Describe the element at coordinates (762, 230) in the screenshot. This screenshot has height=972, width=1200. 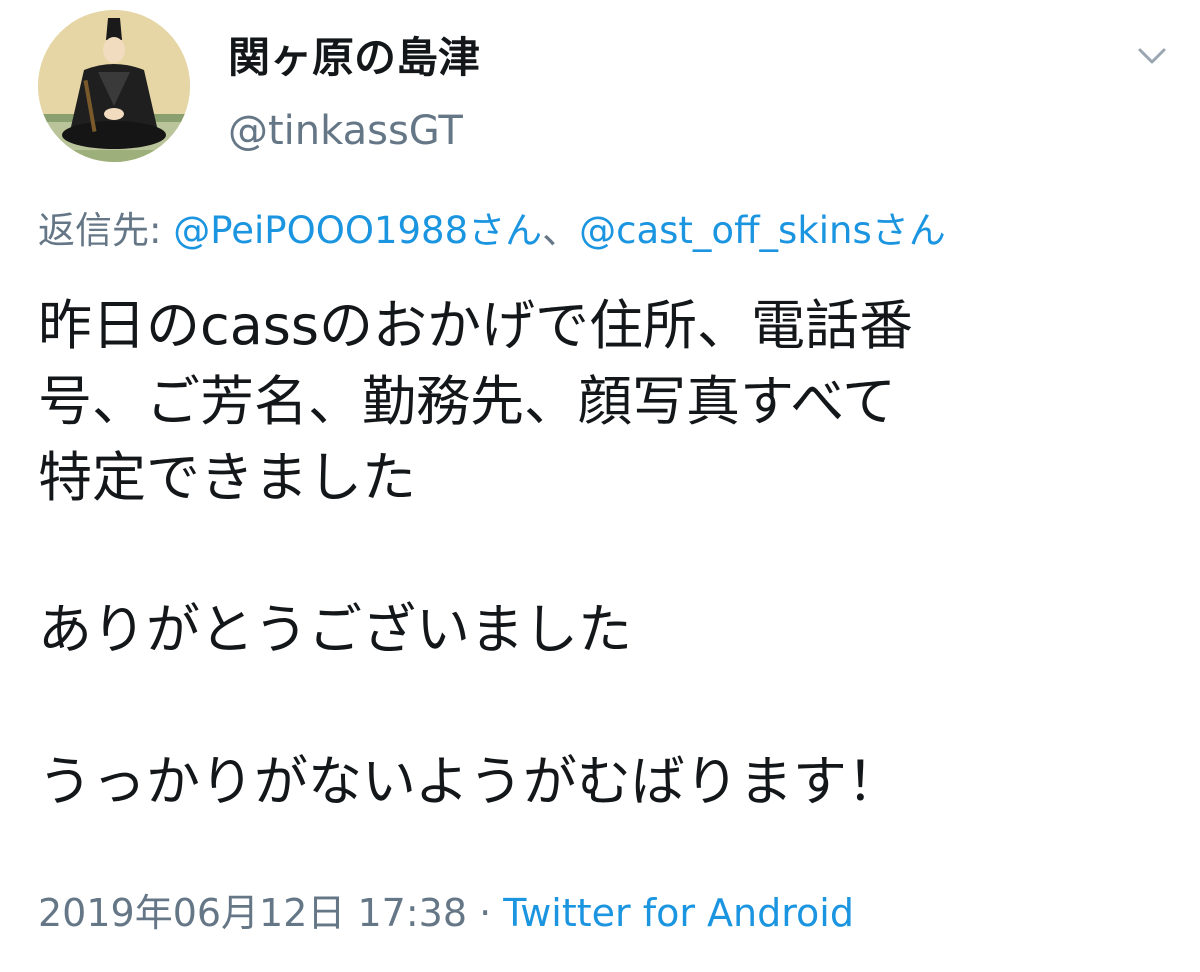
I see `reply-mention-link: @cast_off_skinsさん` at that location.